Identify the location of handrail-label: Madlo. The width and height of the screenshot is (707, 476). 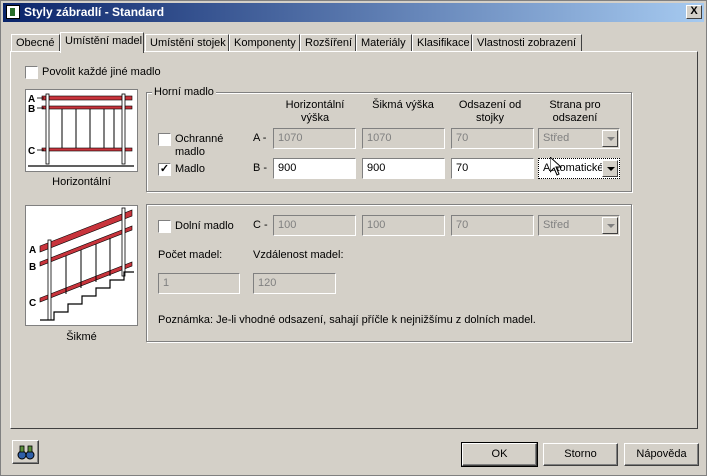
(190, 169).